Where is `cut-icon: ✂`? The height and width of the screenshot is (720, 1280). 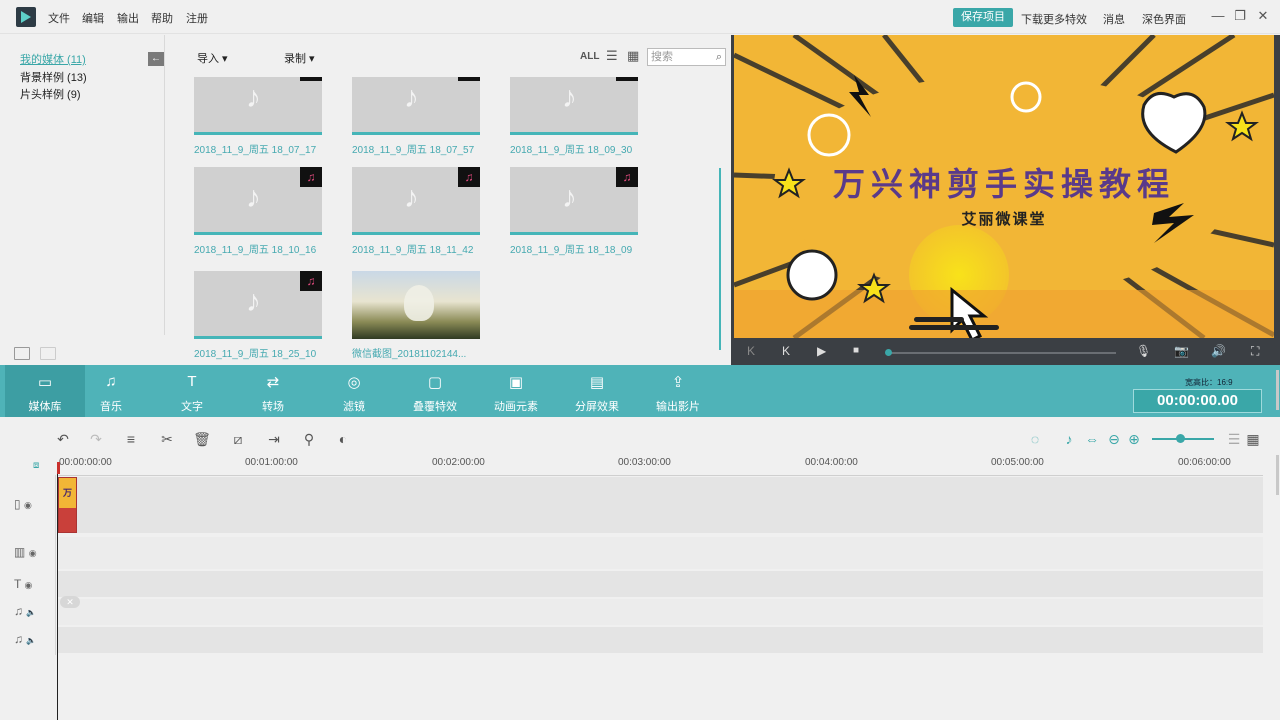 cut-icon: ✂ is located at coordinates (167, 439).